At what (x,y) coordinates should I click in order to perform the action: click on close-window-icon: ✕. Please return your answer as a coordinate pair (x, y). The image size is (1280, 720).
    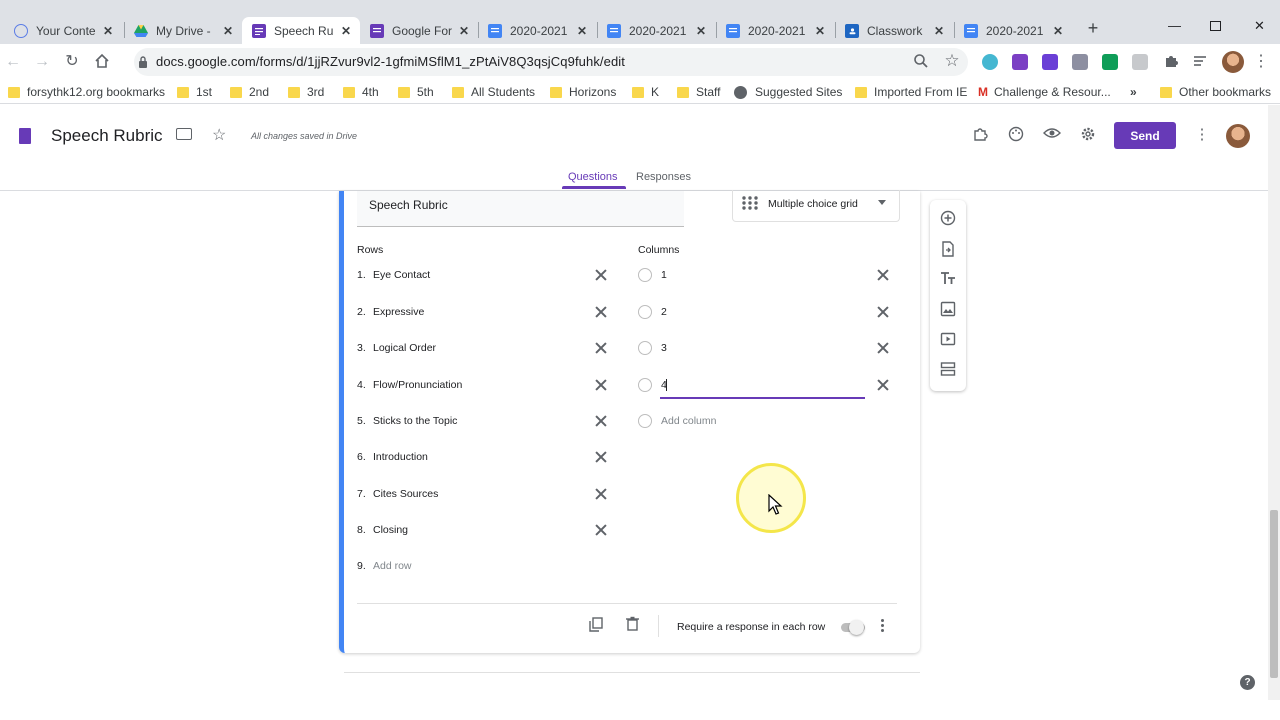
    Looking at the image, I should click on (1259, 26).